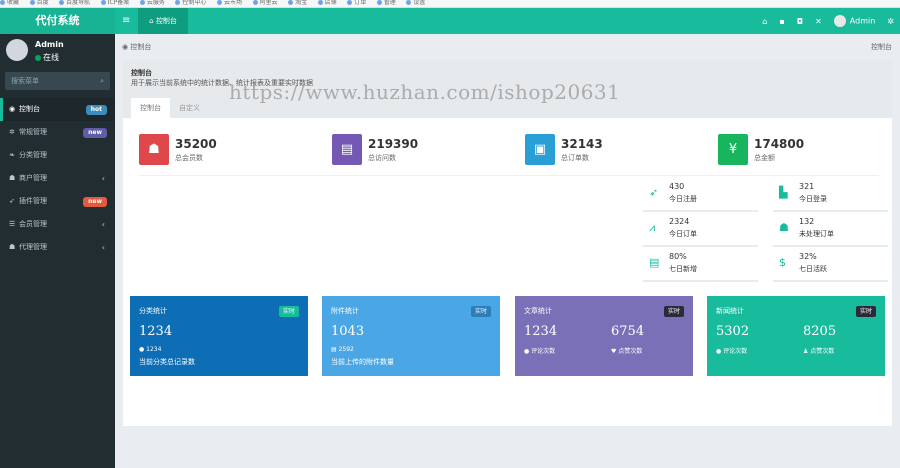 This screenshot has height=468, width=900. I want to click on user-menu: Admin, so click(854, 21).